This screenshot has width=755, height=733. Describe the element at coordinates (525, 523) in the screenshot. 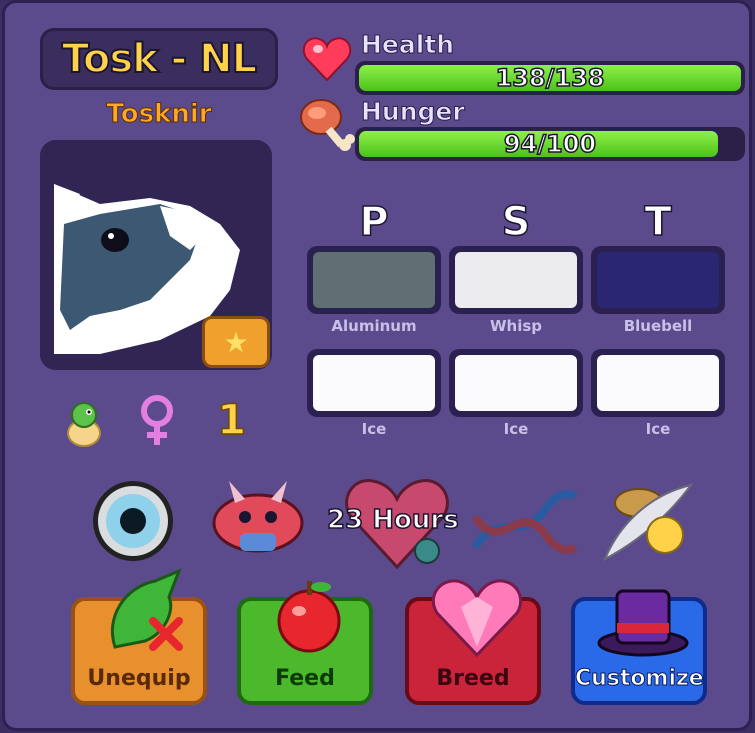

I see `dna-icon` at that location.